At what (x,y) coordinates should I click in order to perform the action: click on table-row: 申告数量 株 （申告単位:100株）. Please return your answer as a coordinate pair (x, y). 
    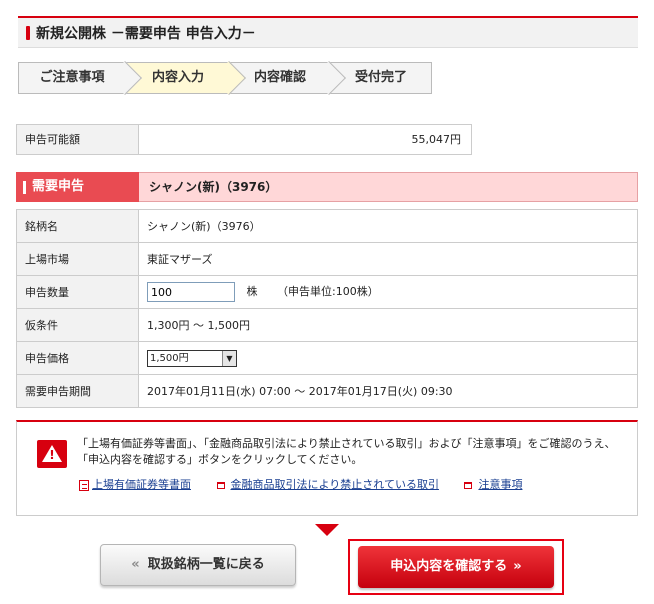
    Looking at the image, I should click on (327, 292).